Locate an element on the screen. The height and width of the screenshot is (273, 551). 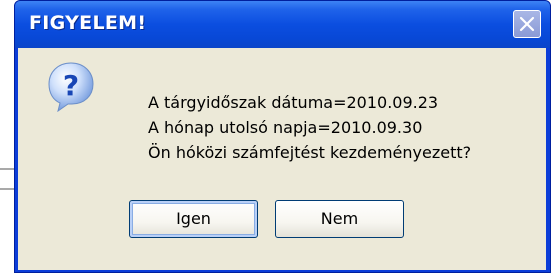
close-icon is located at coordinates (527, 24).